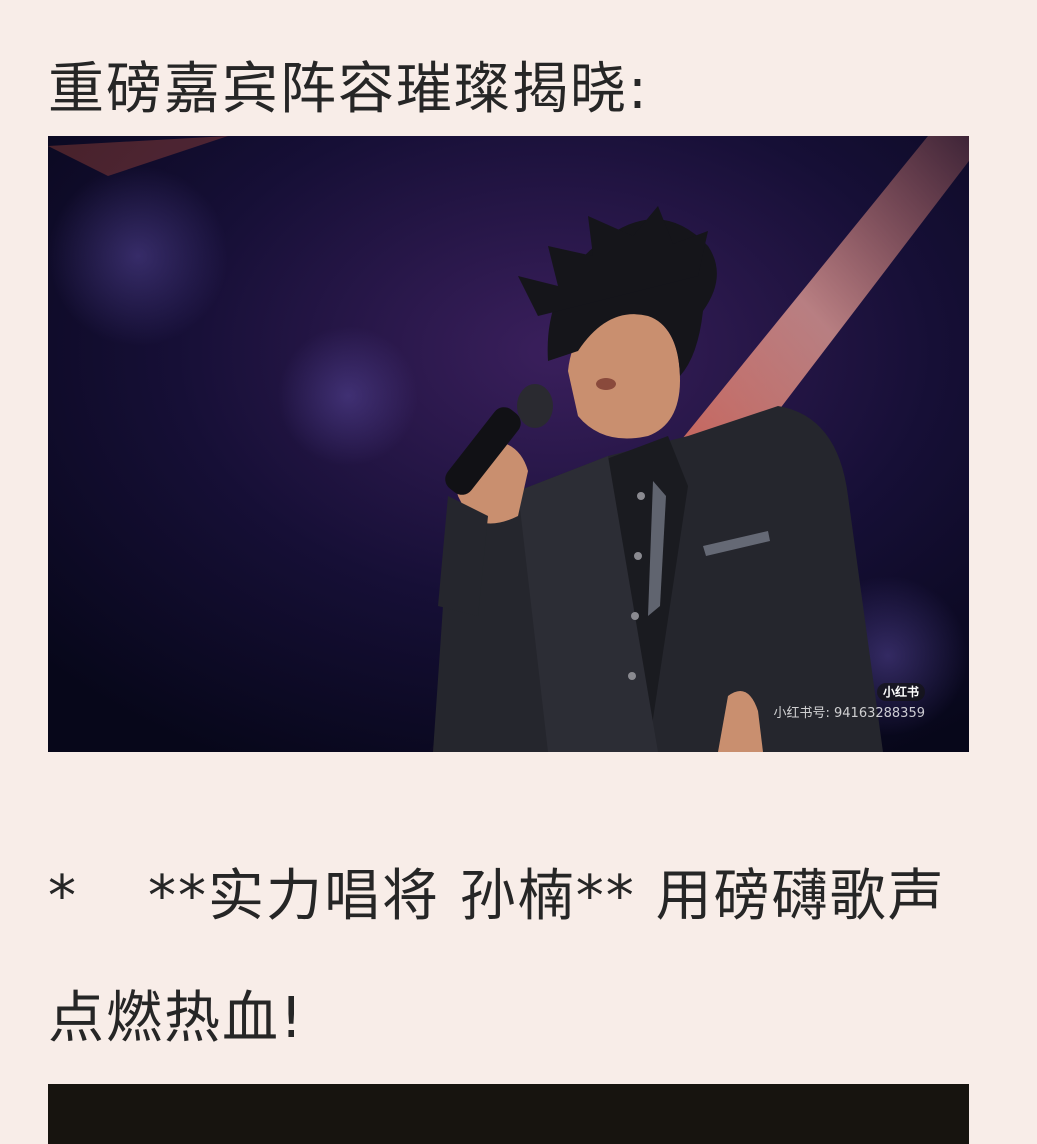 This screenshot has height=1144, width=1037. Describe the element at coordinates (348, 89) in the screenshot. I see `section-heading: 重磅嘉宾阵容璀璨揭晓:` at that location.